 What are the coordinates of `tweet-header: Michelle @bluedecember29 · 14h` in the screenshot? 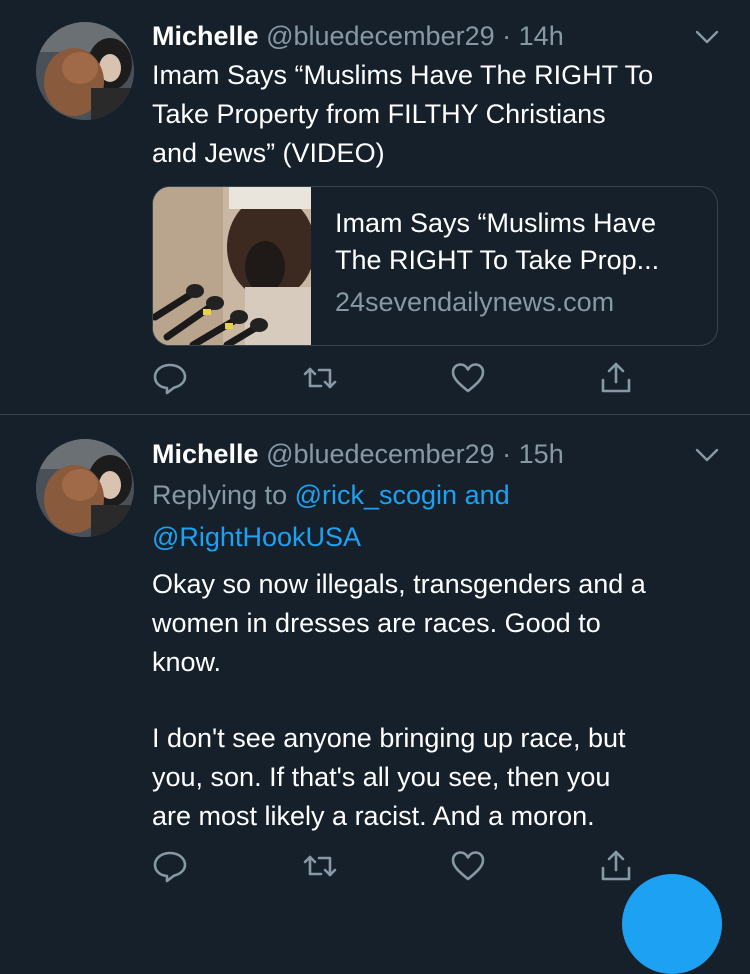 It's located at (358, 36).